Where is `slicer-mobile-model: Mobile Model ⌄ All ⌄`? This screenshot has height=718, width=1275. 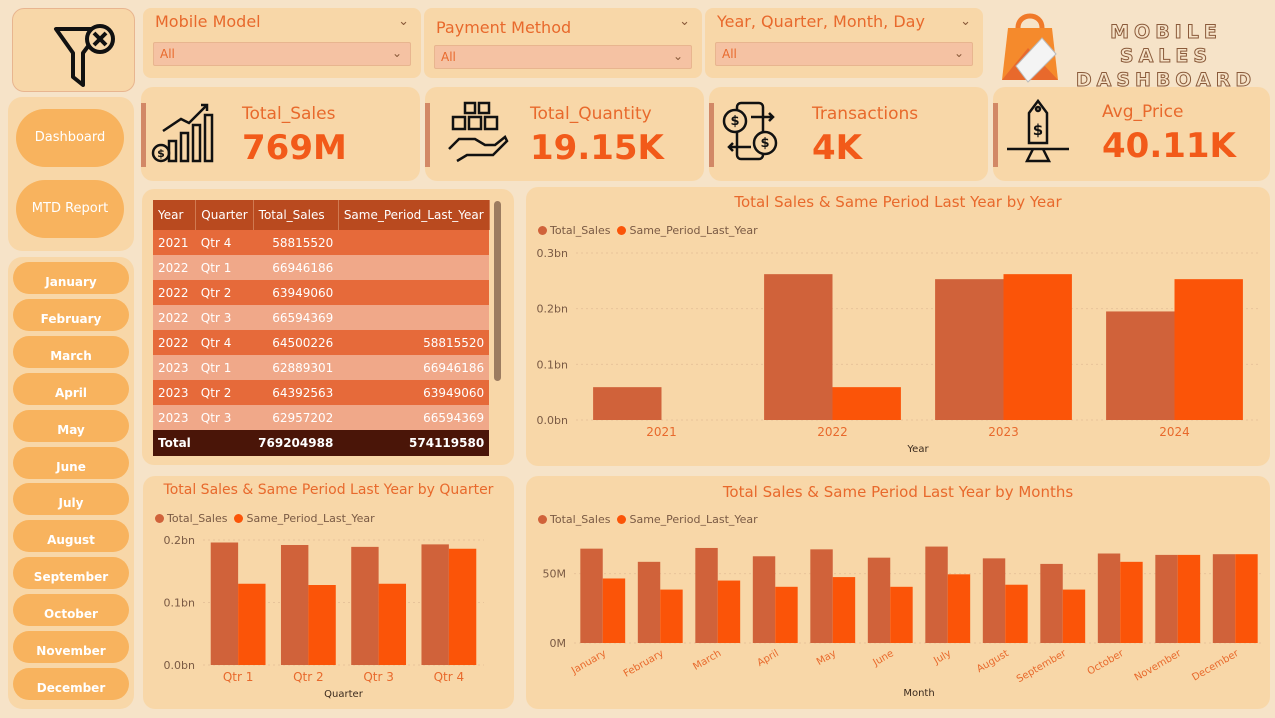
slicer-mobile-model: Mobile Model ⌄ All ⌄ is located at coordinates (282, 43).